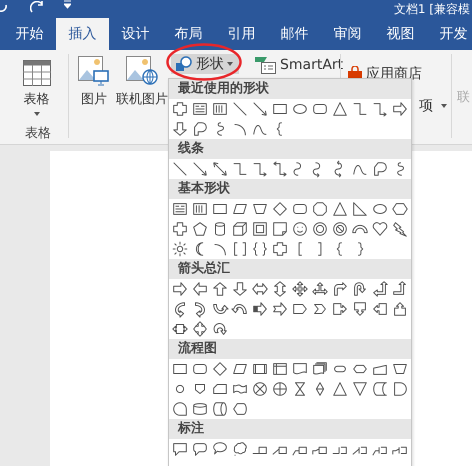 The height and width of the screenshot is (466, 472). Describe the element at coordinates (94, 79) in the screenshot. I see `picture-button: 图片` at that location.